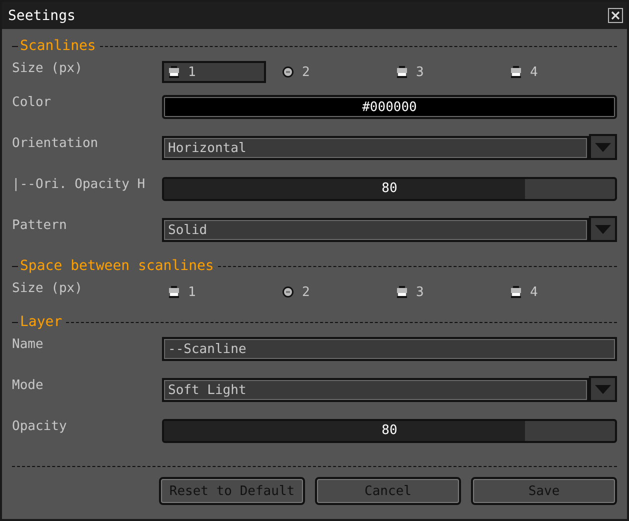  What do you see at coordinates (40, 225) in the screenshot?
I see `field-label: Pattern` at bounding box center [40, 225].